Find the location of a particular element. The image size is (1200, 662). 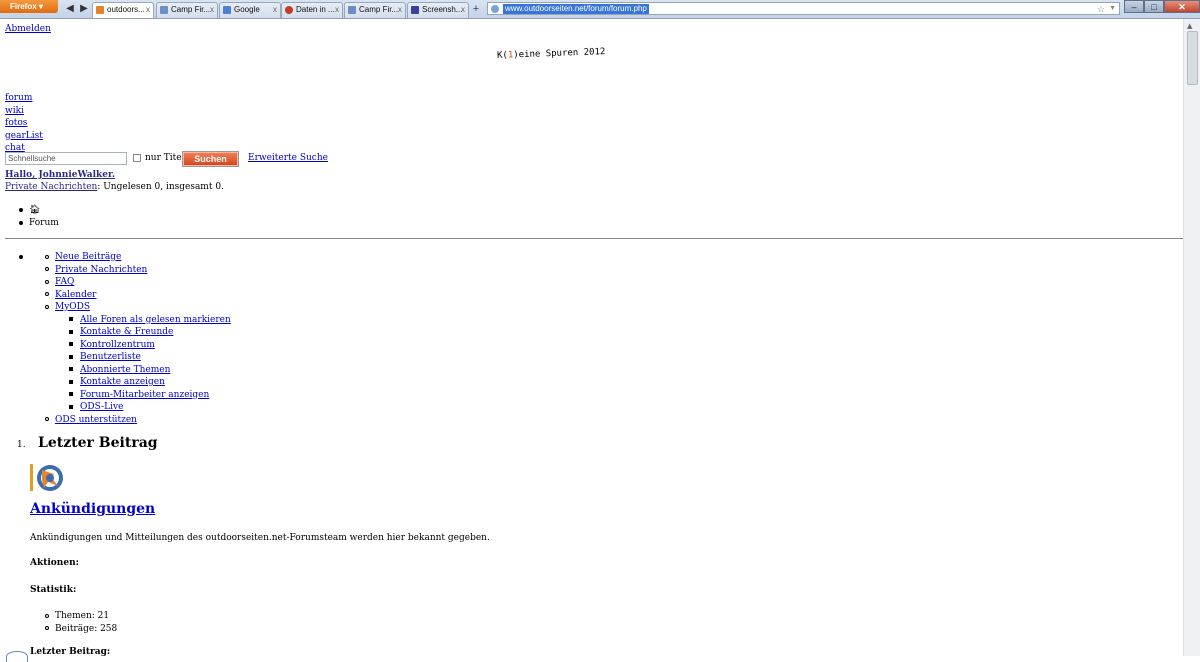

tab-camp-fire-2: Camp Fir... x is located at coordinates (375, 10).